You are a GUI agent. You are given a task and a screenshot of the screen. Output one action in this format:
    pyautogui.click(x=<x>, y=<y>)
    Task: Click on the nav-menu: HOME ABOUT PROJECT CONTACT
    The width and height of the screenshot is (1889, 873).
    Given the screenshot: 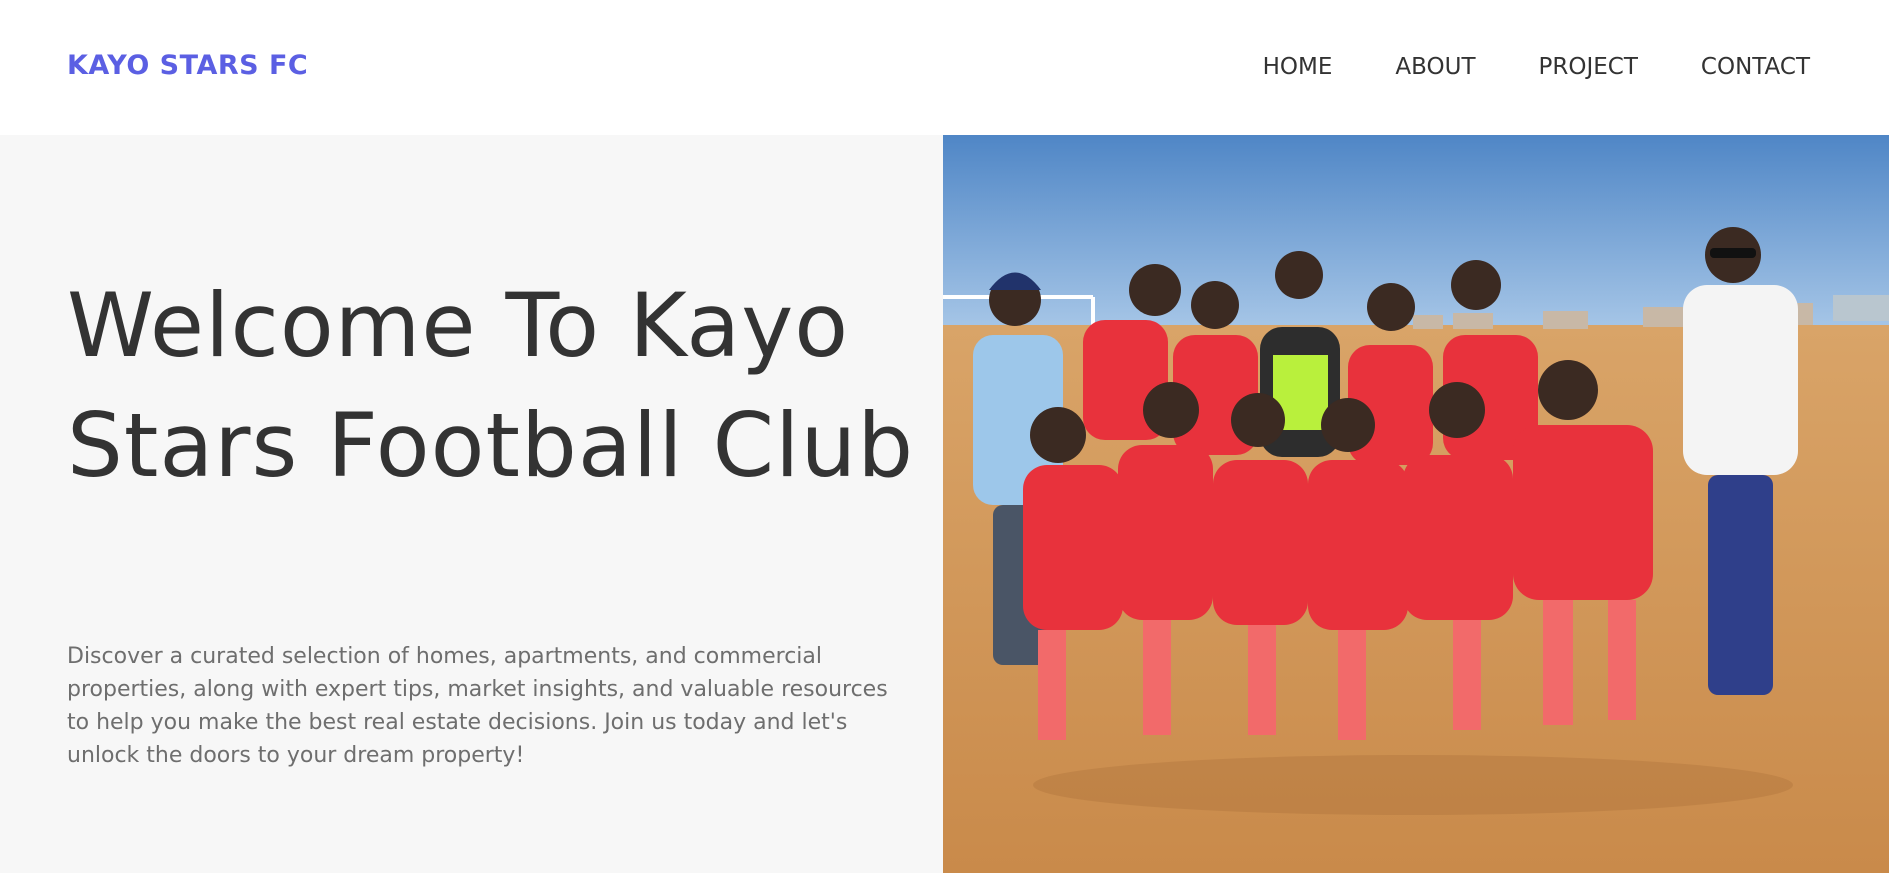 What is the action you would take?
    pyautogui.click(x=1505, y=67)
    